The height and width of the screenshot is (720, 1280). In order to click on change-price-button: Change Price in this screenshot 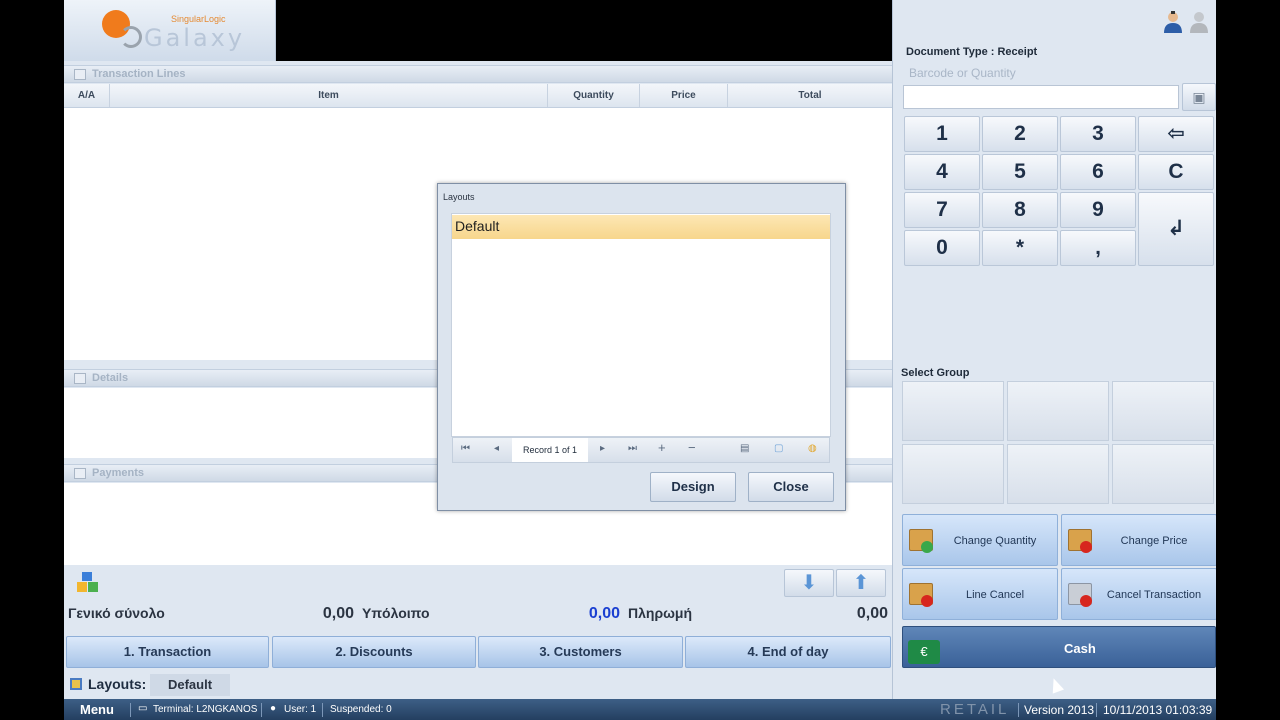, I will do `click(1138, 540)`.